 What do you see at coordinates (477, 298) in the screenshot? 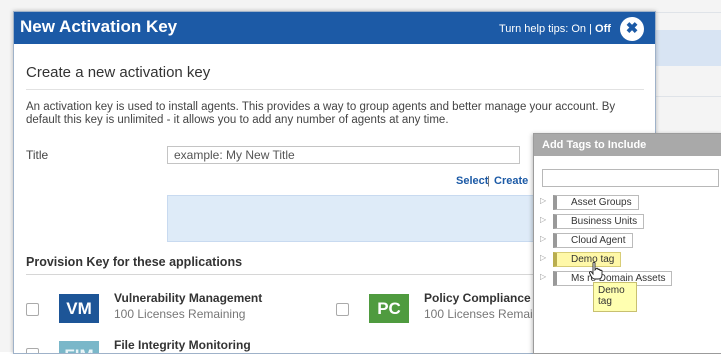
I see `pc-app-name: Policy Compliance` at bounding box center [477, 298].